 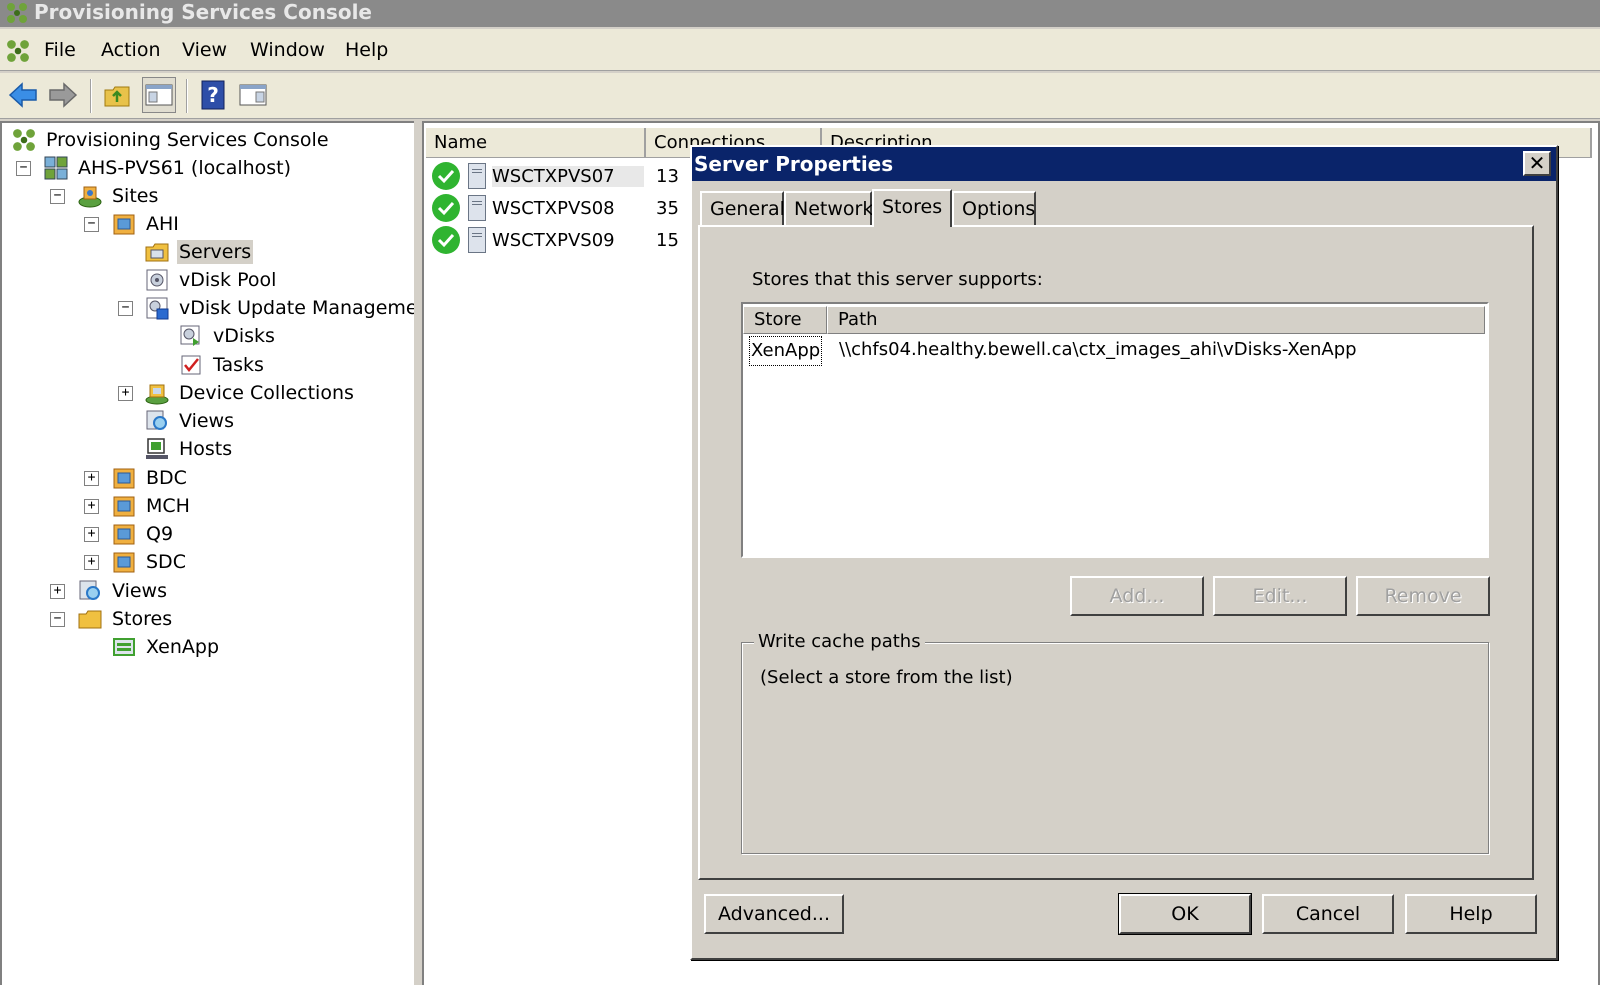 What do you see at coordinates (187, 96) in the screenshot?
I see `toolbar-separator` at bounding box center [187, 96].